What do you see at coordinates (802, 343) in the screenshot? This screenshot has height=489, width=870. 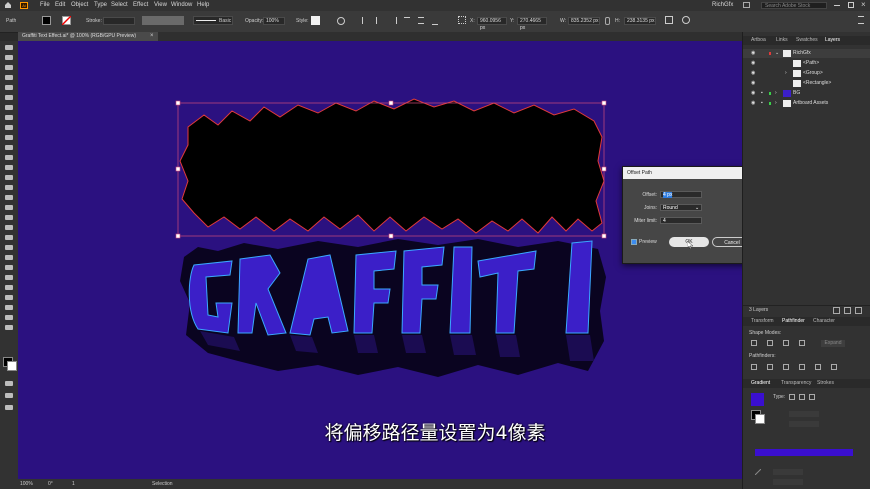 I see `exclude-icon` at bounding box center [802, 343].